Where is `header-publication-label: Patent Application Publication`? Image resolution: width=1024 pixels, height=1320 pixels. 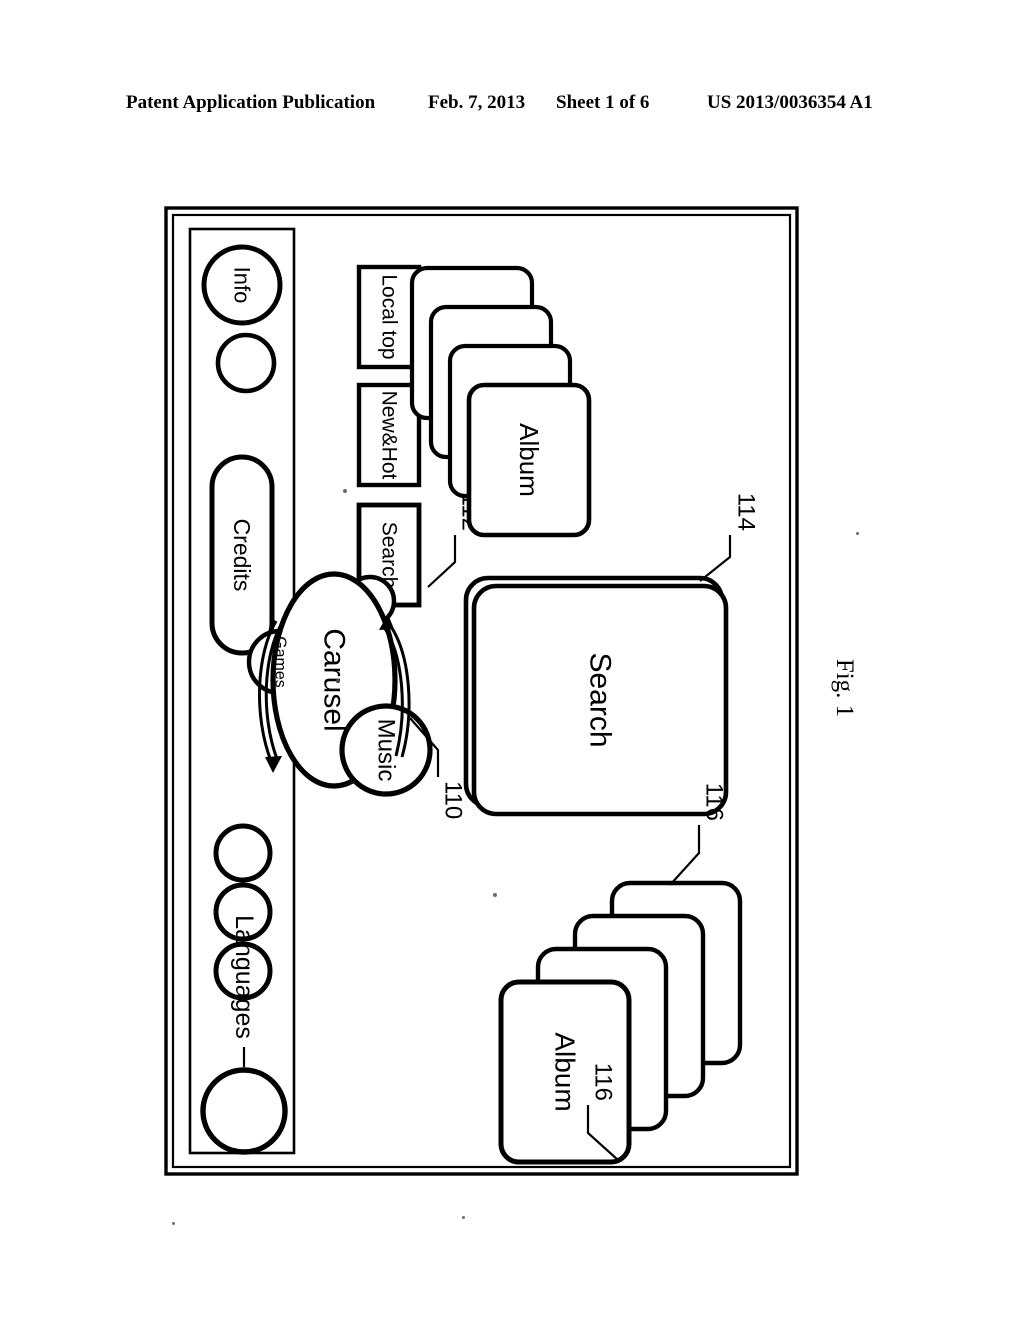 header-publication-label: Patent Application Publication is located at coordinates (251, 102).